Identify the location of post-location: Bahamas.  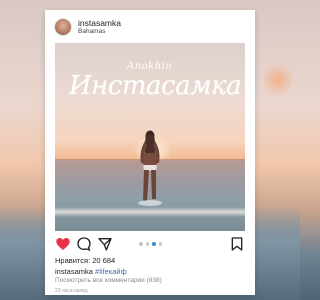
(99, 32).